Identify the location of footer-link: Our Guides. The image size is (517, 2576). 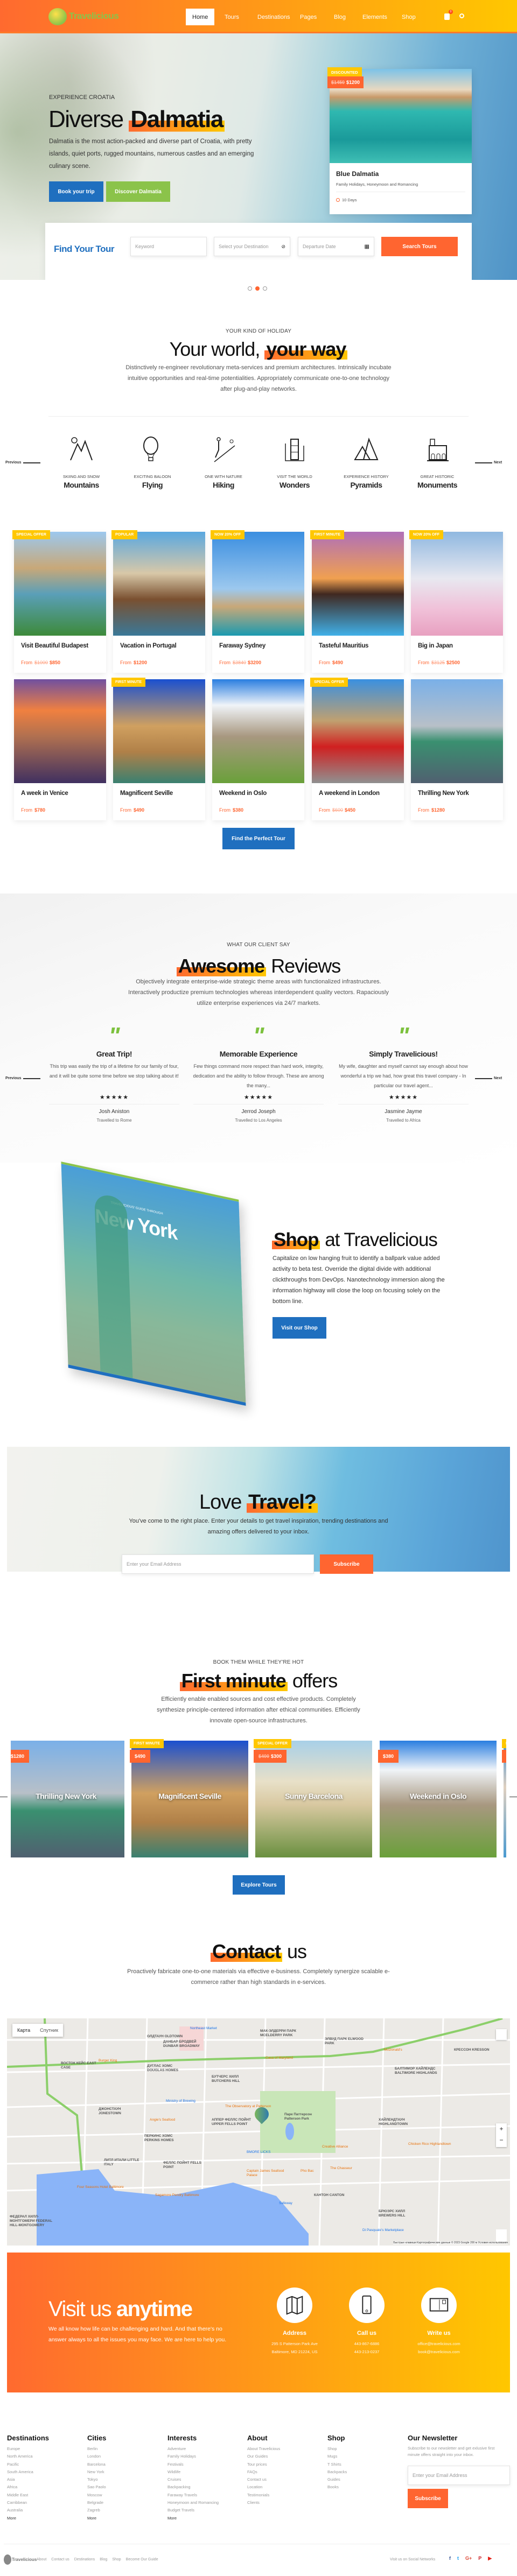
(263, 2456).